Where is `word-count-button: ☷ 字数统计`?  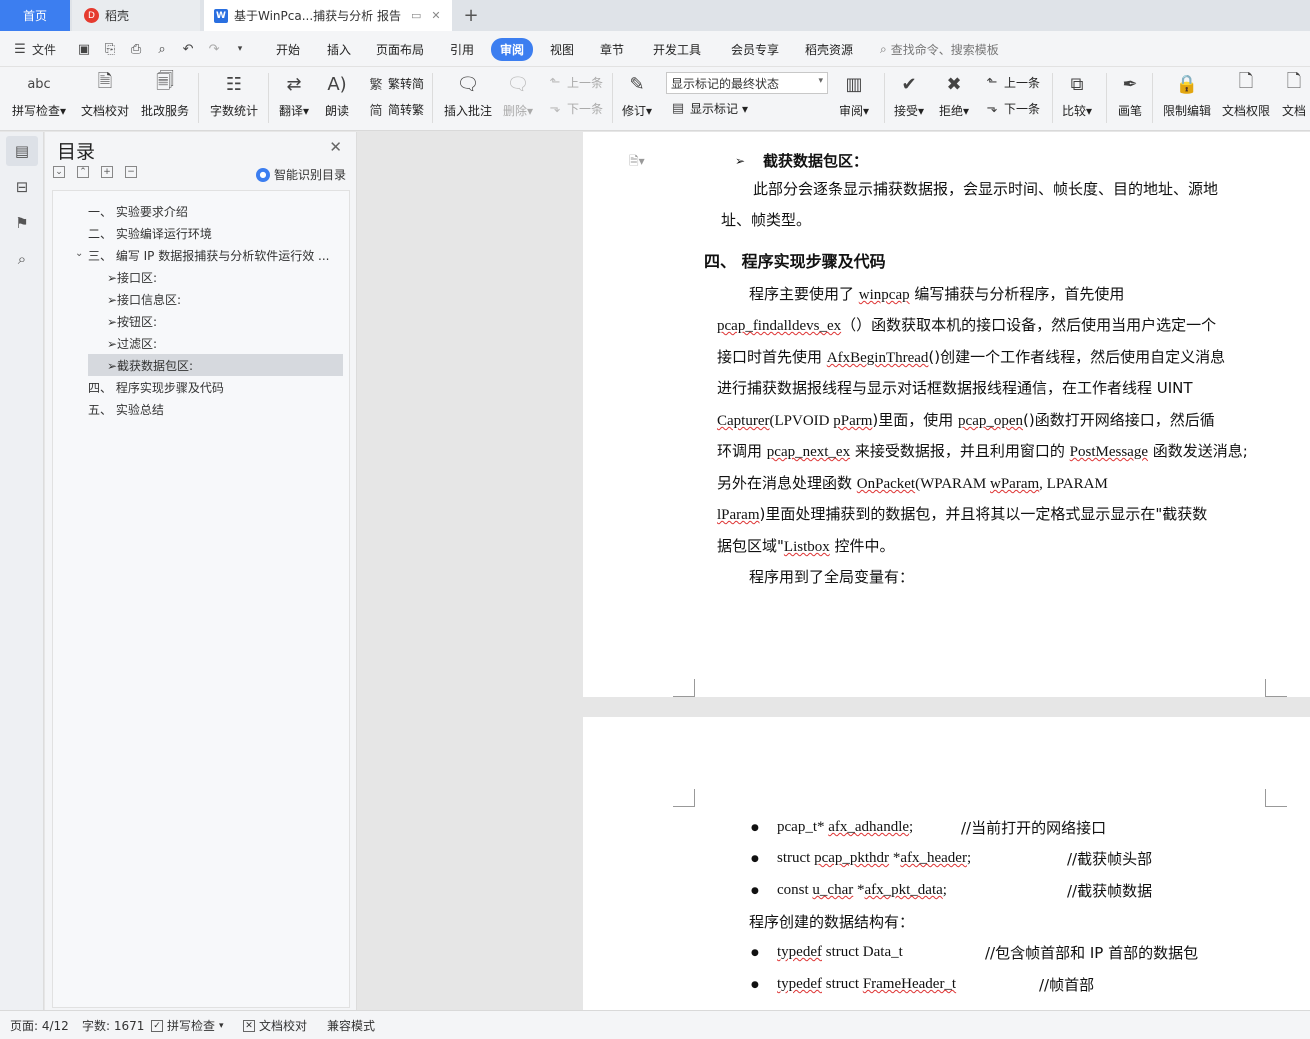
word-count-button: ☷ 字数统计 is located at coordinates (234, 95).